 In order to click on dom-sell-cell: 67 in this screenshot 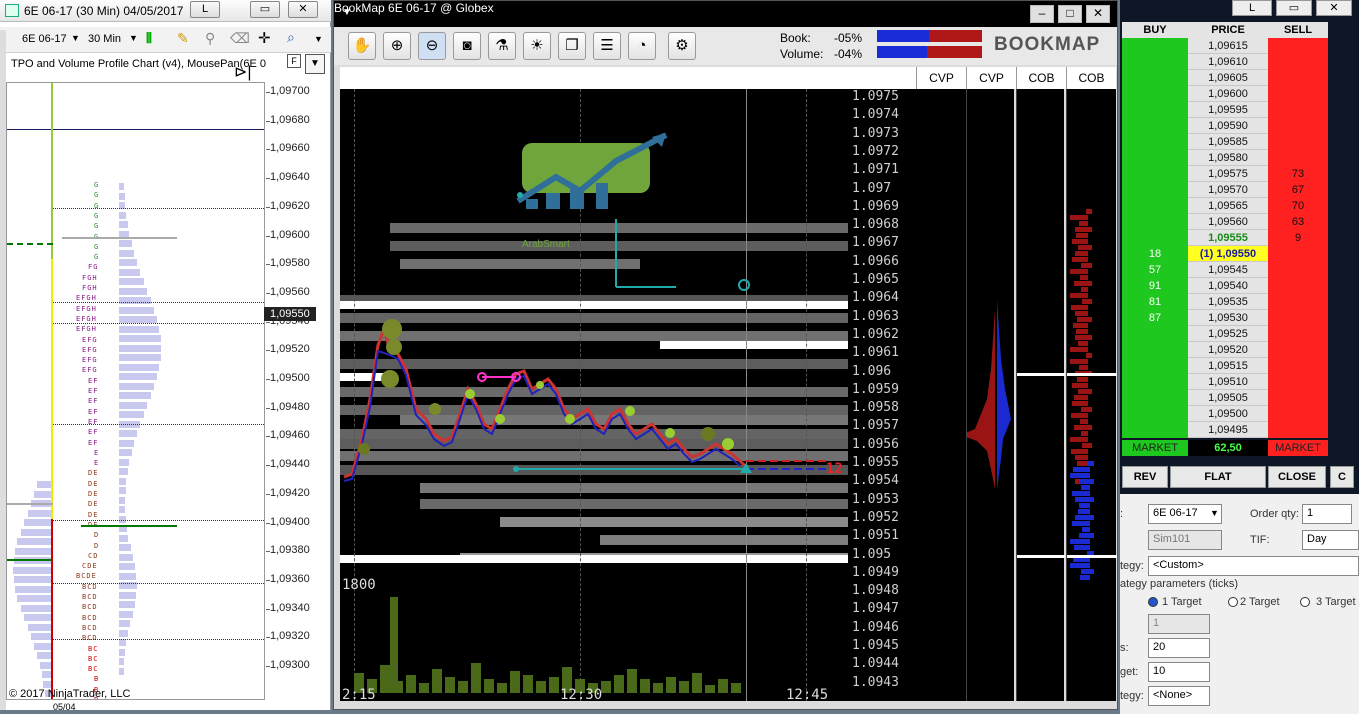, I will do `click(1298, 190)`.